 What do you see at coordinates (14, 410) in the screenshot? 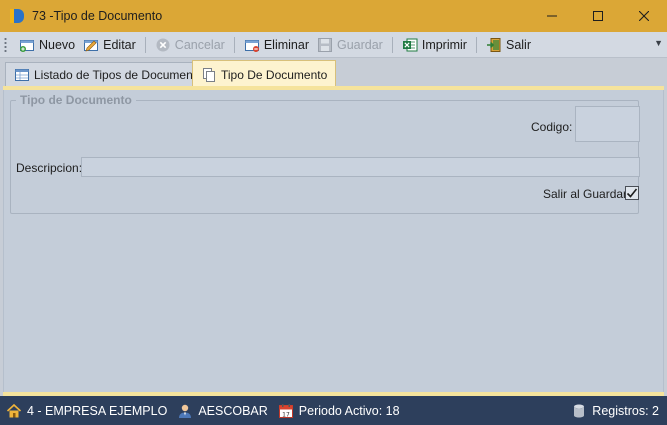
I see `home-icon` at bounding box center [14, 410].